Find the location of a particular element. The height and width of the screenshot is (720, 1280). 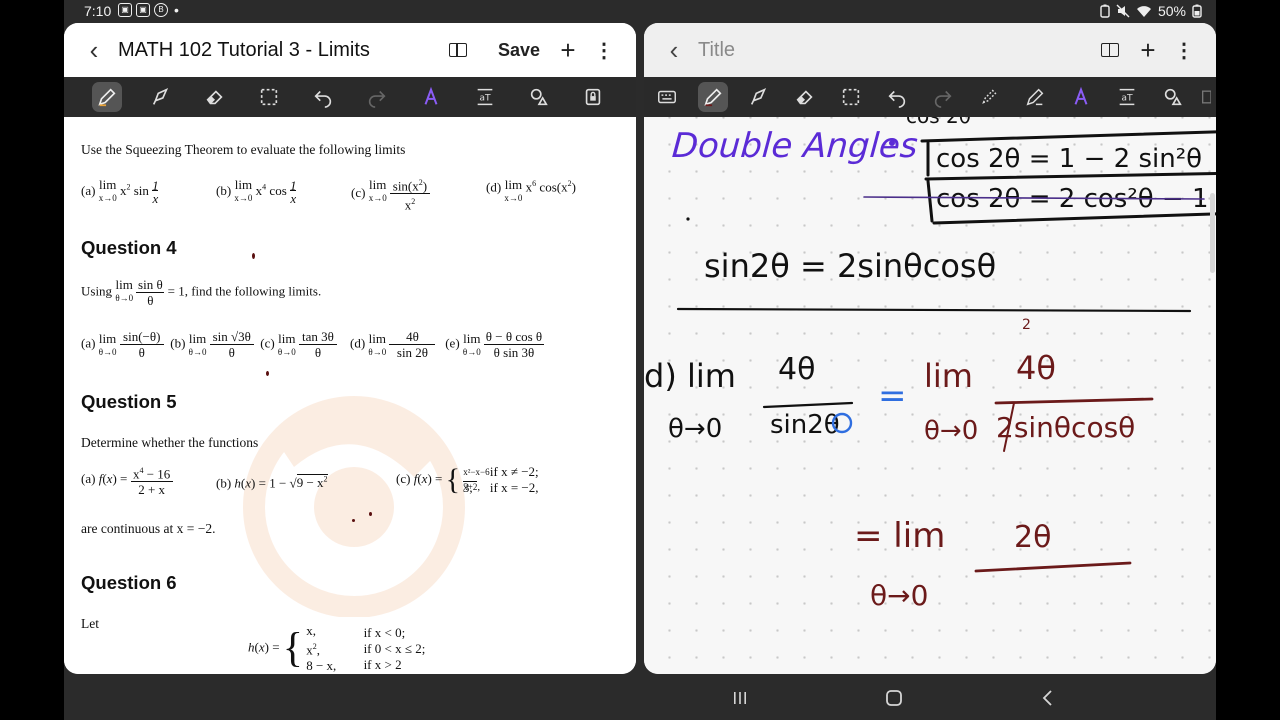

back-chevron-icon is located at coordinates (1047, 698).